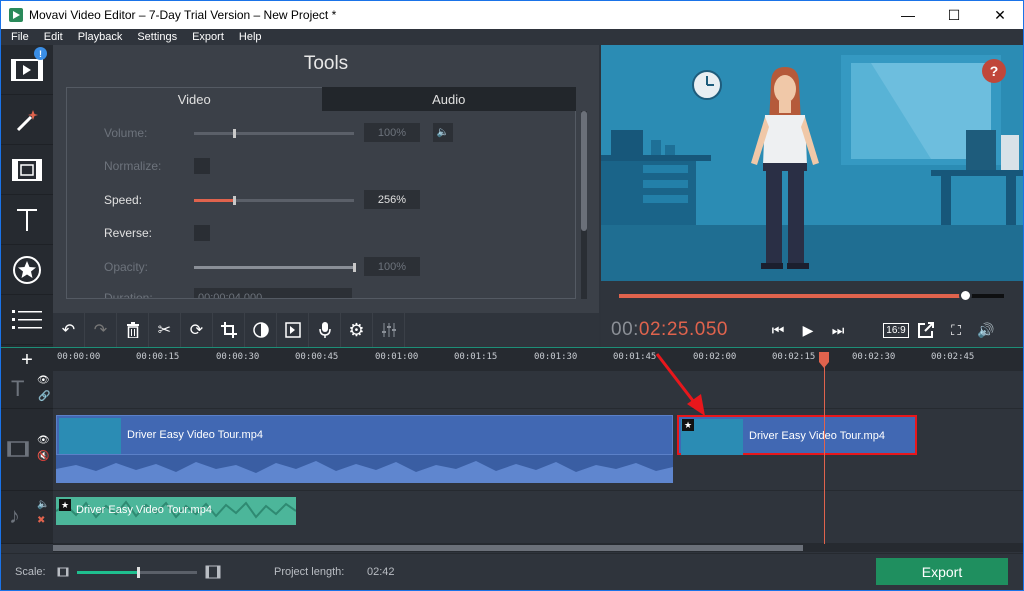 The height and width of the screenshot is (591, 1024). I want to click on edit-toolbar: ↶ ↷ ✂ ⟳ ⚙, so click(326, 330).